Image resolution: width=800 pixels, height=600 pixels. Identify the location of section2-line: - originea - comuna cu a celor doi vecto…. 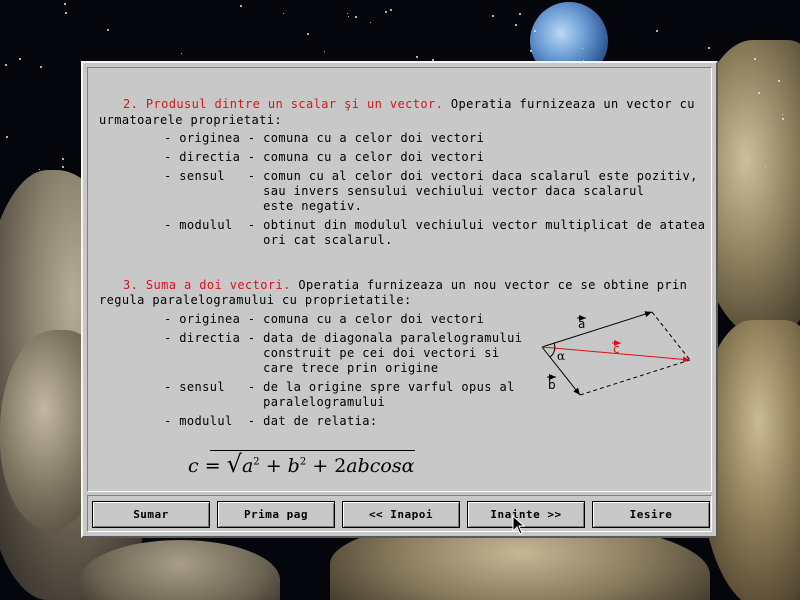
(324, 138).